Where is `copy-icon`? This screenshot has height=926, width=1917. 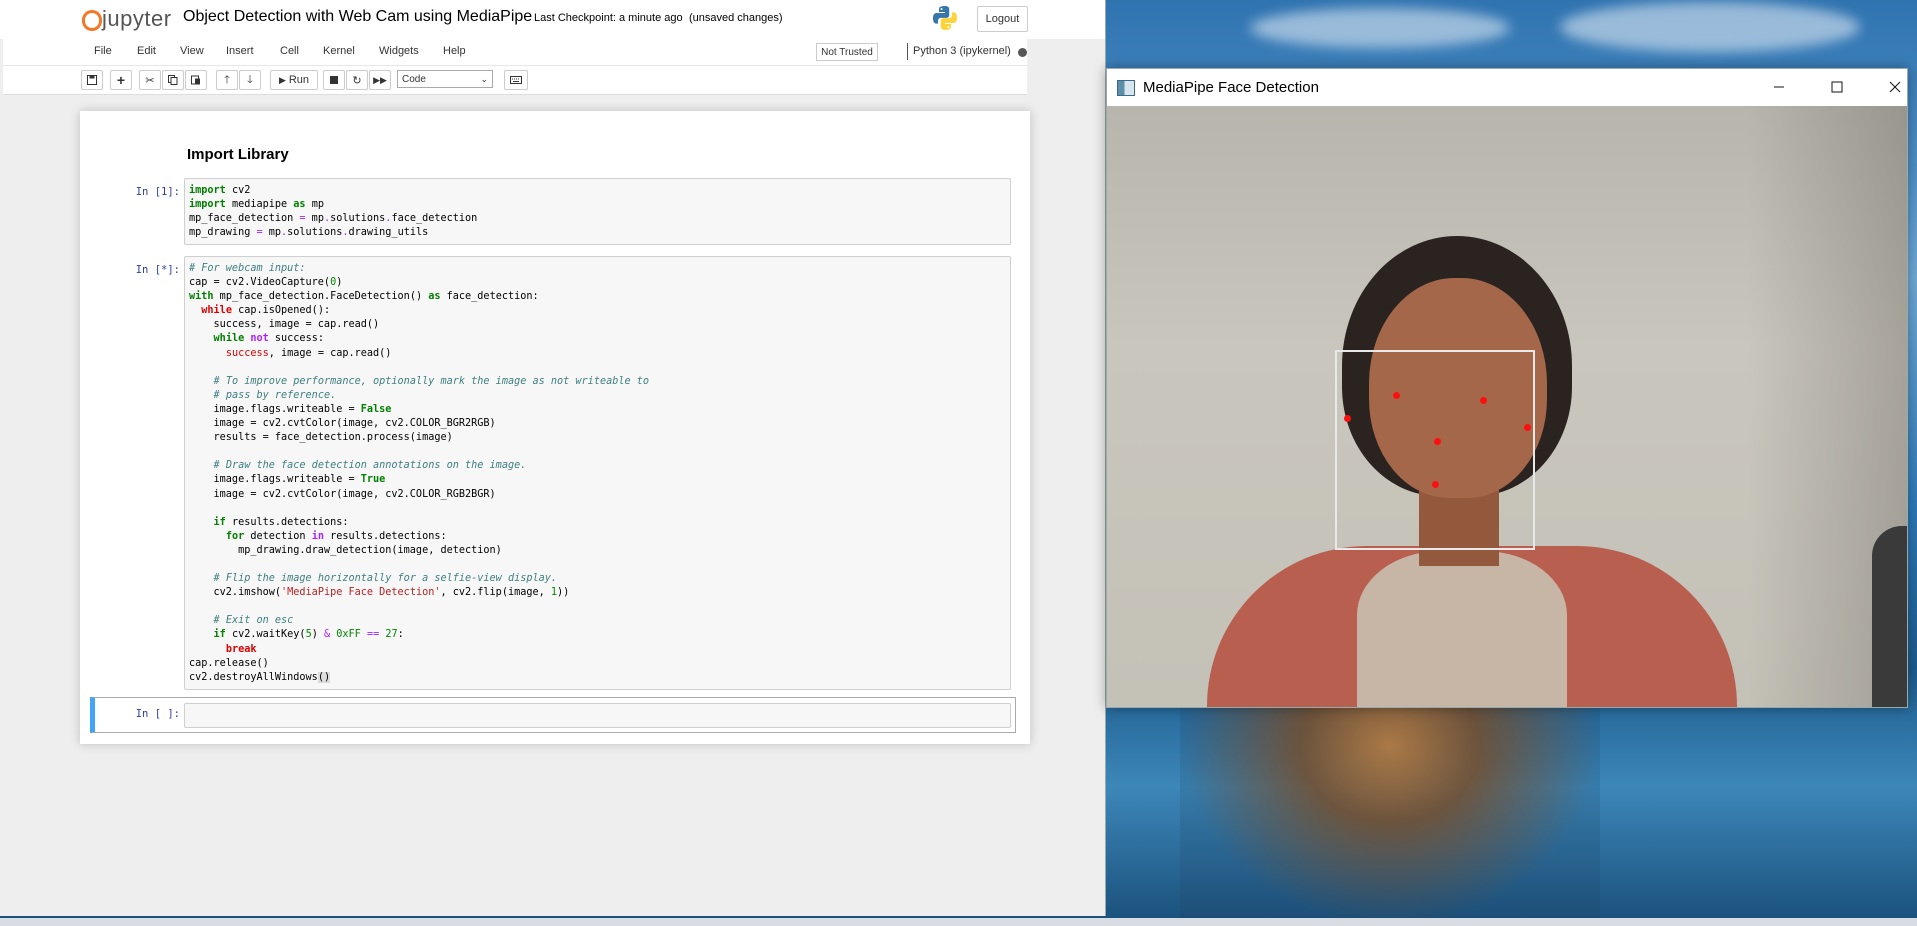 copy-icon is located at coordinates (173, 80).